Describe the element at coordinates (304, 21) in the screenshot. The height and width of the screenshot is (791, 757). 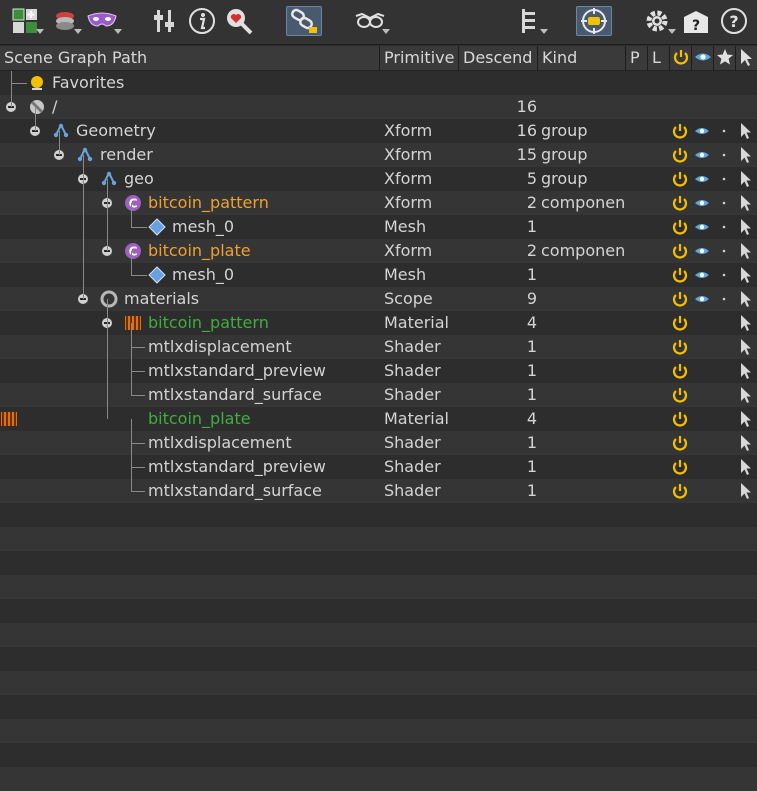
I see `link-selection-button` at that location.